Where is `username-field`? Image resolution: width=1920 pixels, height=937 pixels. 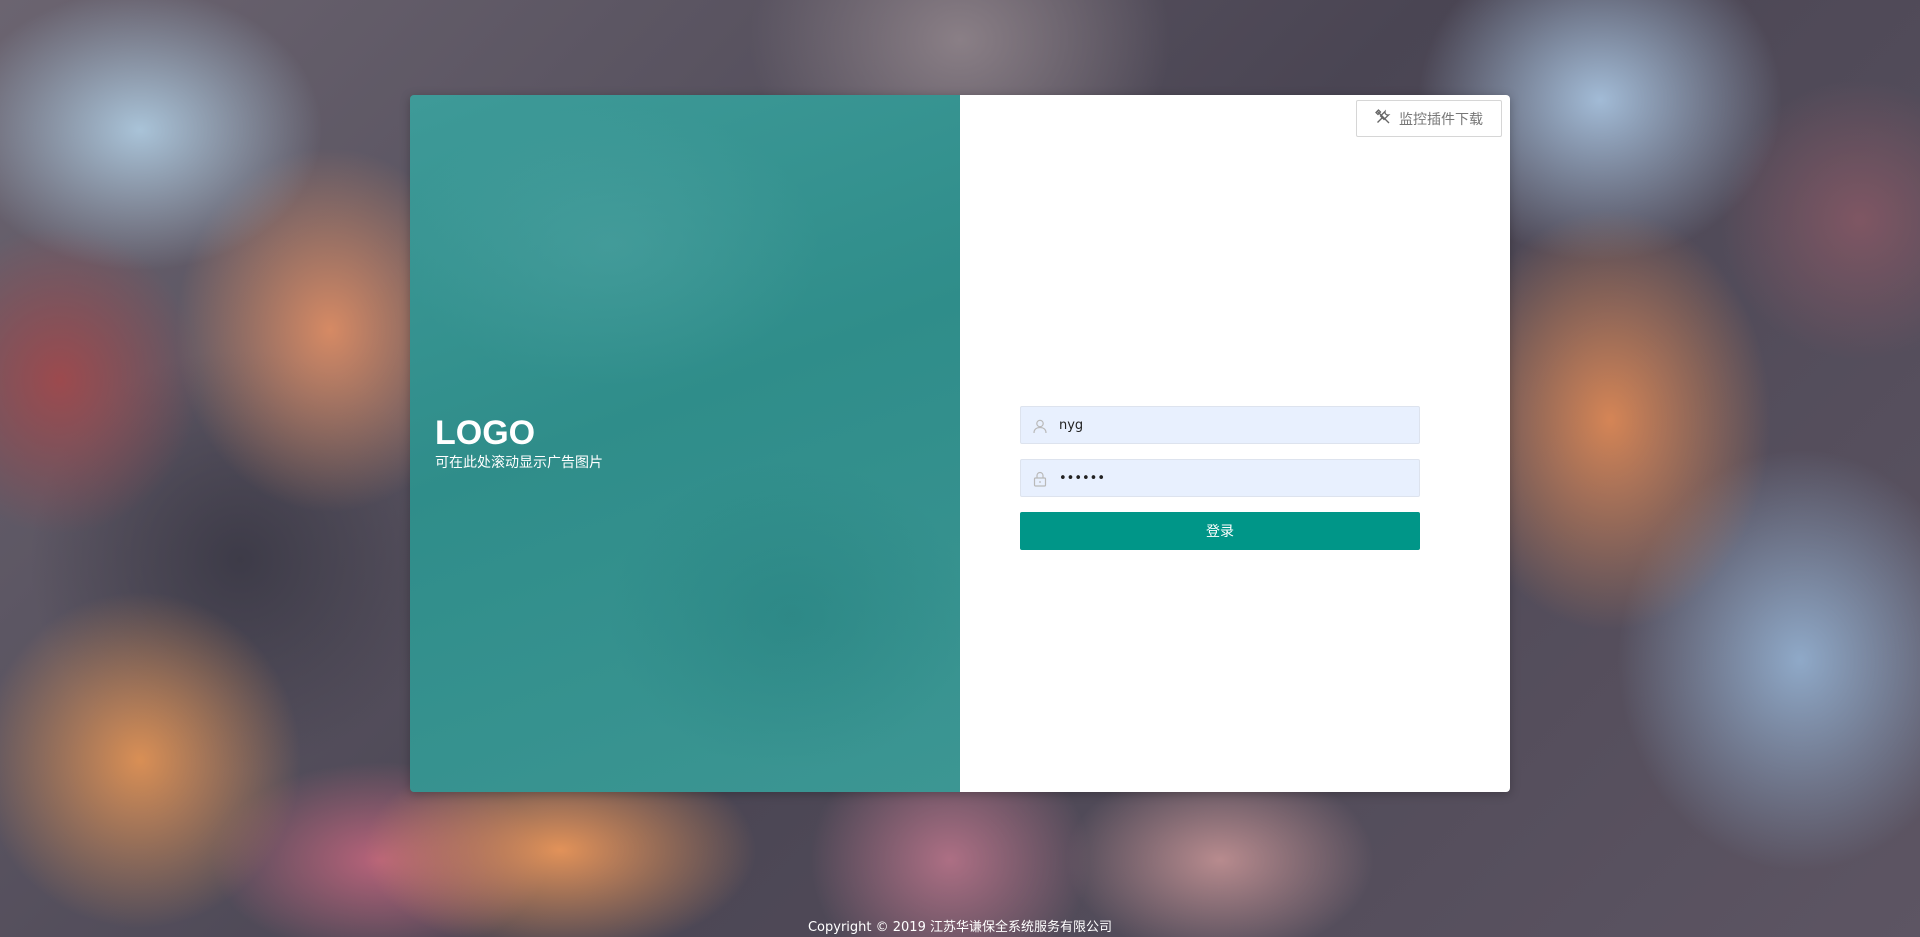
username-field is located at coordinates (1220, 425).